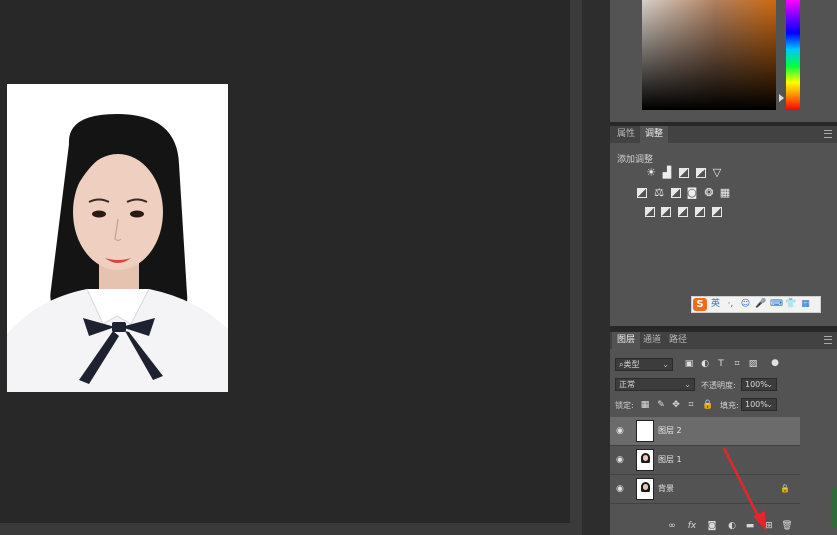 The image size is (837, 535). What do you see at coordinates (723, 526) in the screenshot?
I see `layers-bottom-toolbar: ∞ fx ◙ ◐ ▬ ⊞ 🗑` at bounding box center [723, 526].